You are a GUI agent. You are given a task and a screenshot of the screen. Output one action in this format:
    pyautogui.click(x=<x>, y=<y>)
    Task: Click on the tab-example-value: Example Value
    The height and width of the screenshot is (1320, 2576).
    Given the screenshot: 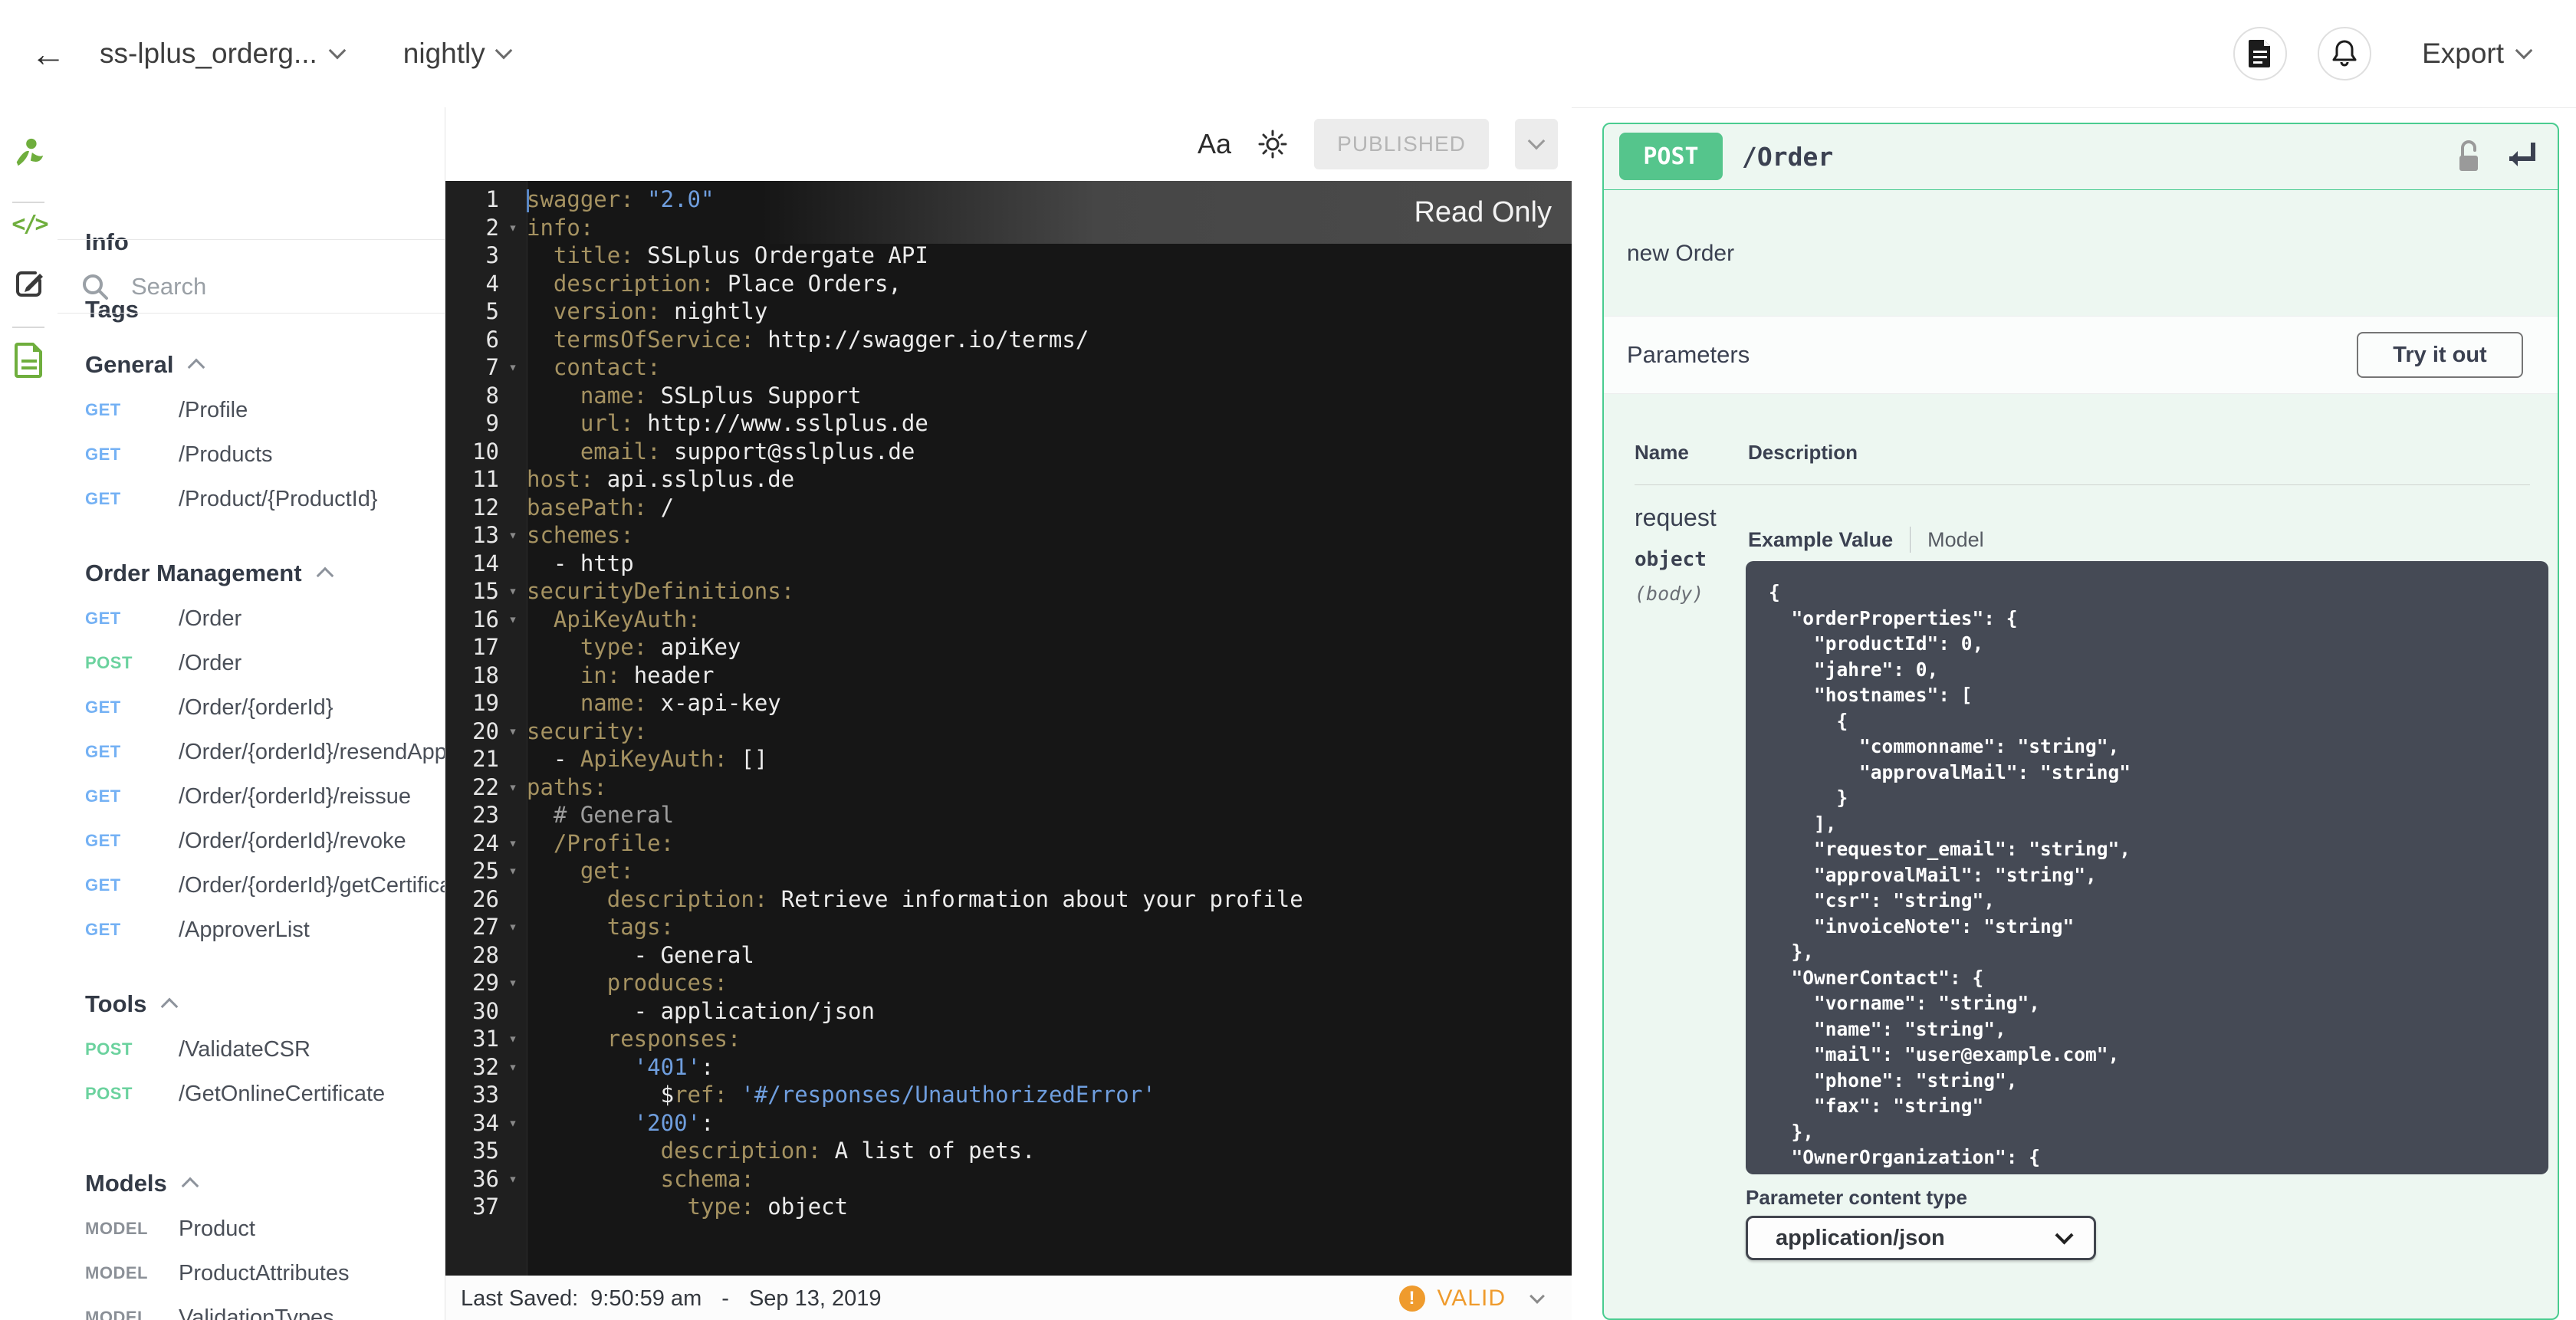 What is the action you would take?
    pyautogui.click(x=1821, y=540)
    